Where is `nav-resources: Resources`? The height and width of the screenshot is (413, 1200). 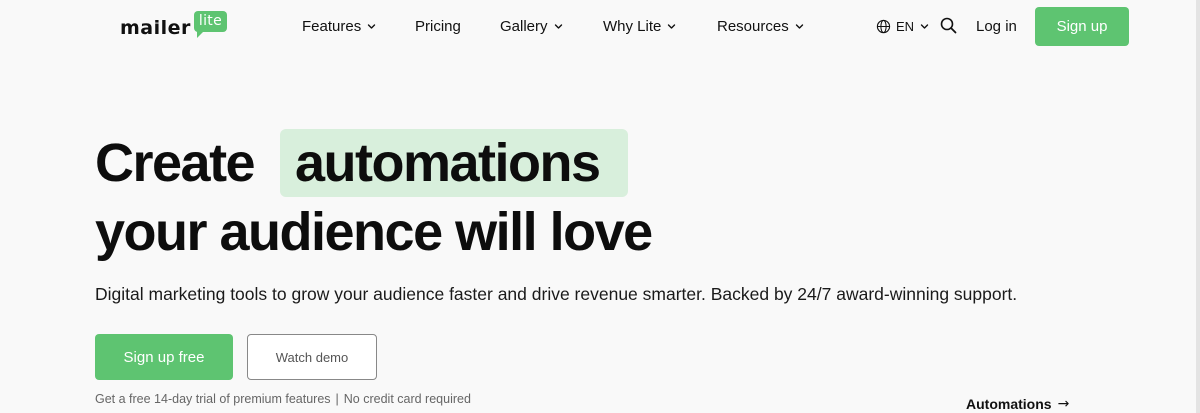
nav-resources: Resources is located at coordinates (760, 26).